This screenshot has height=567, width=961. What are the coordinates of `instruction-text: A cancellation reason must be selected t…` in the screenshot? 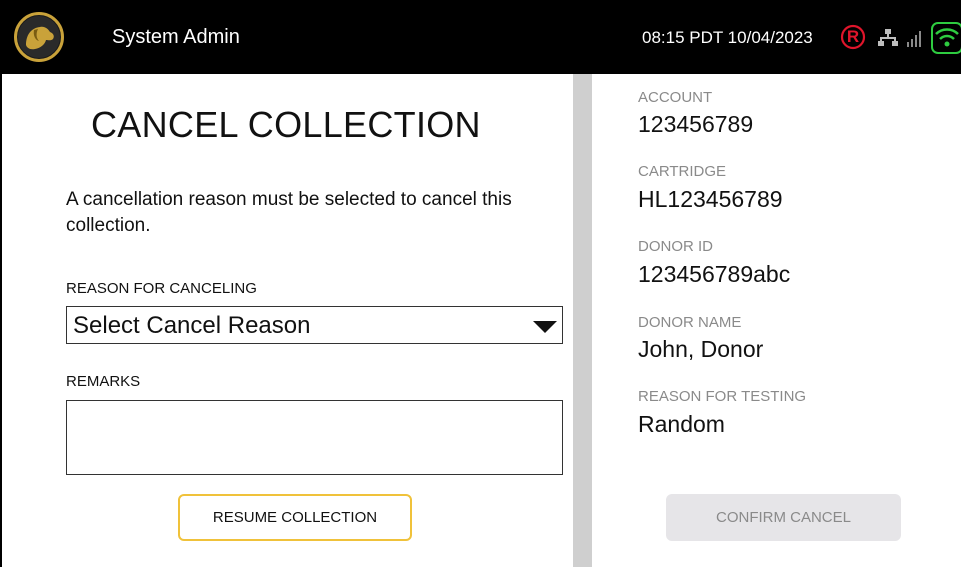 It's located at (289, 212).